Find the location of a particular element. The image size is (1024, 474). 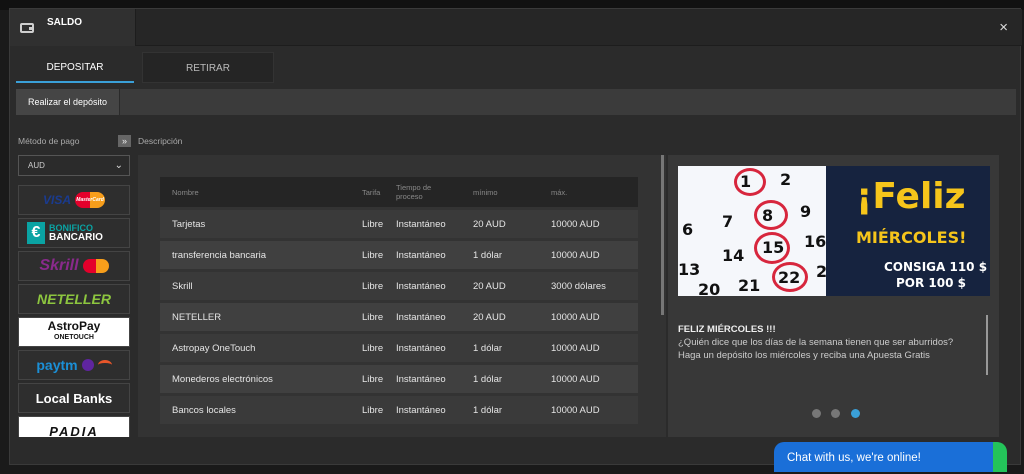

chat-label: Chat with us, we're online! is located at coordinates (854, 458).